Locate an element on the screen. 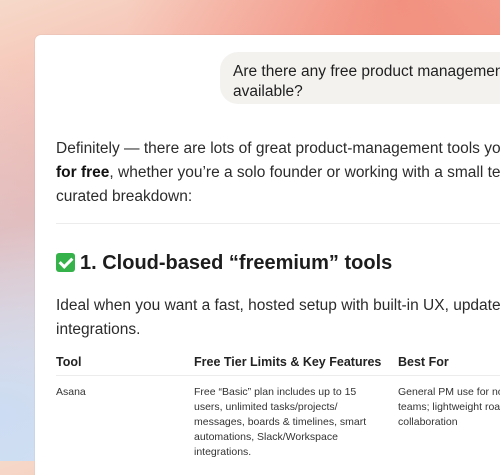  best-for-line: teams; lightweight roa is located at coordinates (449, 407).